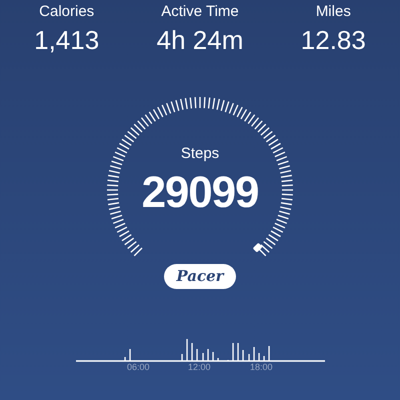 The image size is (400, 400). Describe the element at coordinates (199, 367) in the screenshot. I see `time-label: 12:00` at that location.